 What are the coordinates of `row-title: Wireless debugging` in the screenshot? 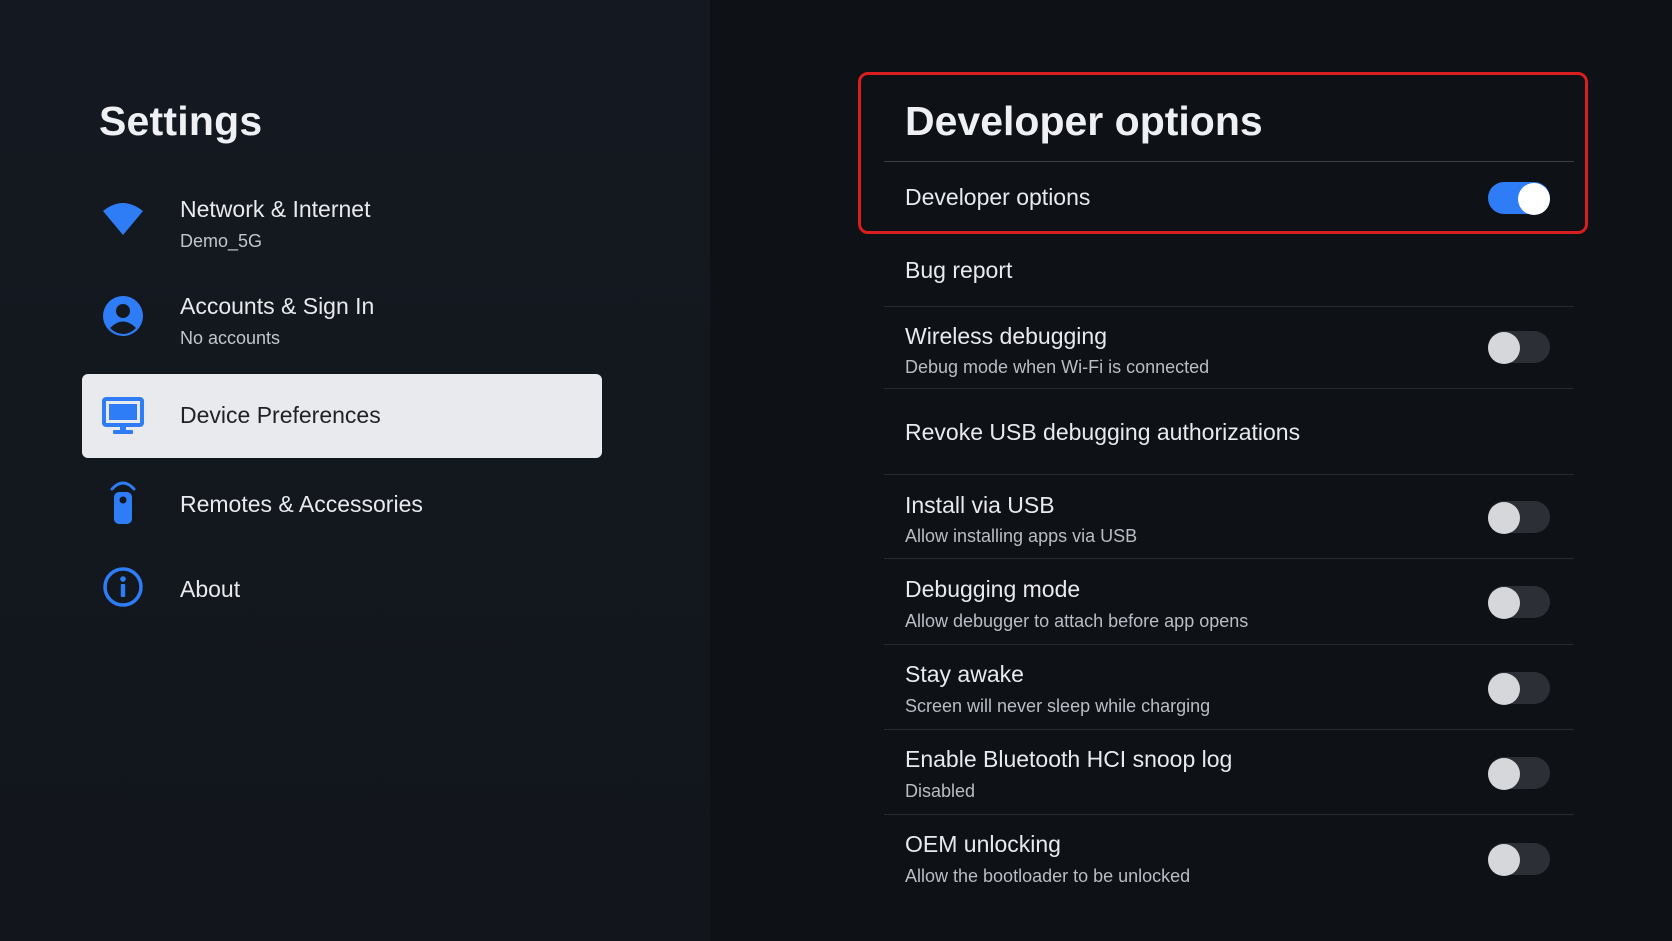 It's located at (1006, 336).